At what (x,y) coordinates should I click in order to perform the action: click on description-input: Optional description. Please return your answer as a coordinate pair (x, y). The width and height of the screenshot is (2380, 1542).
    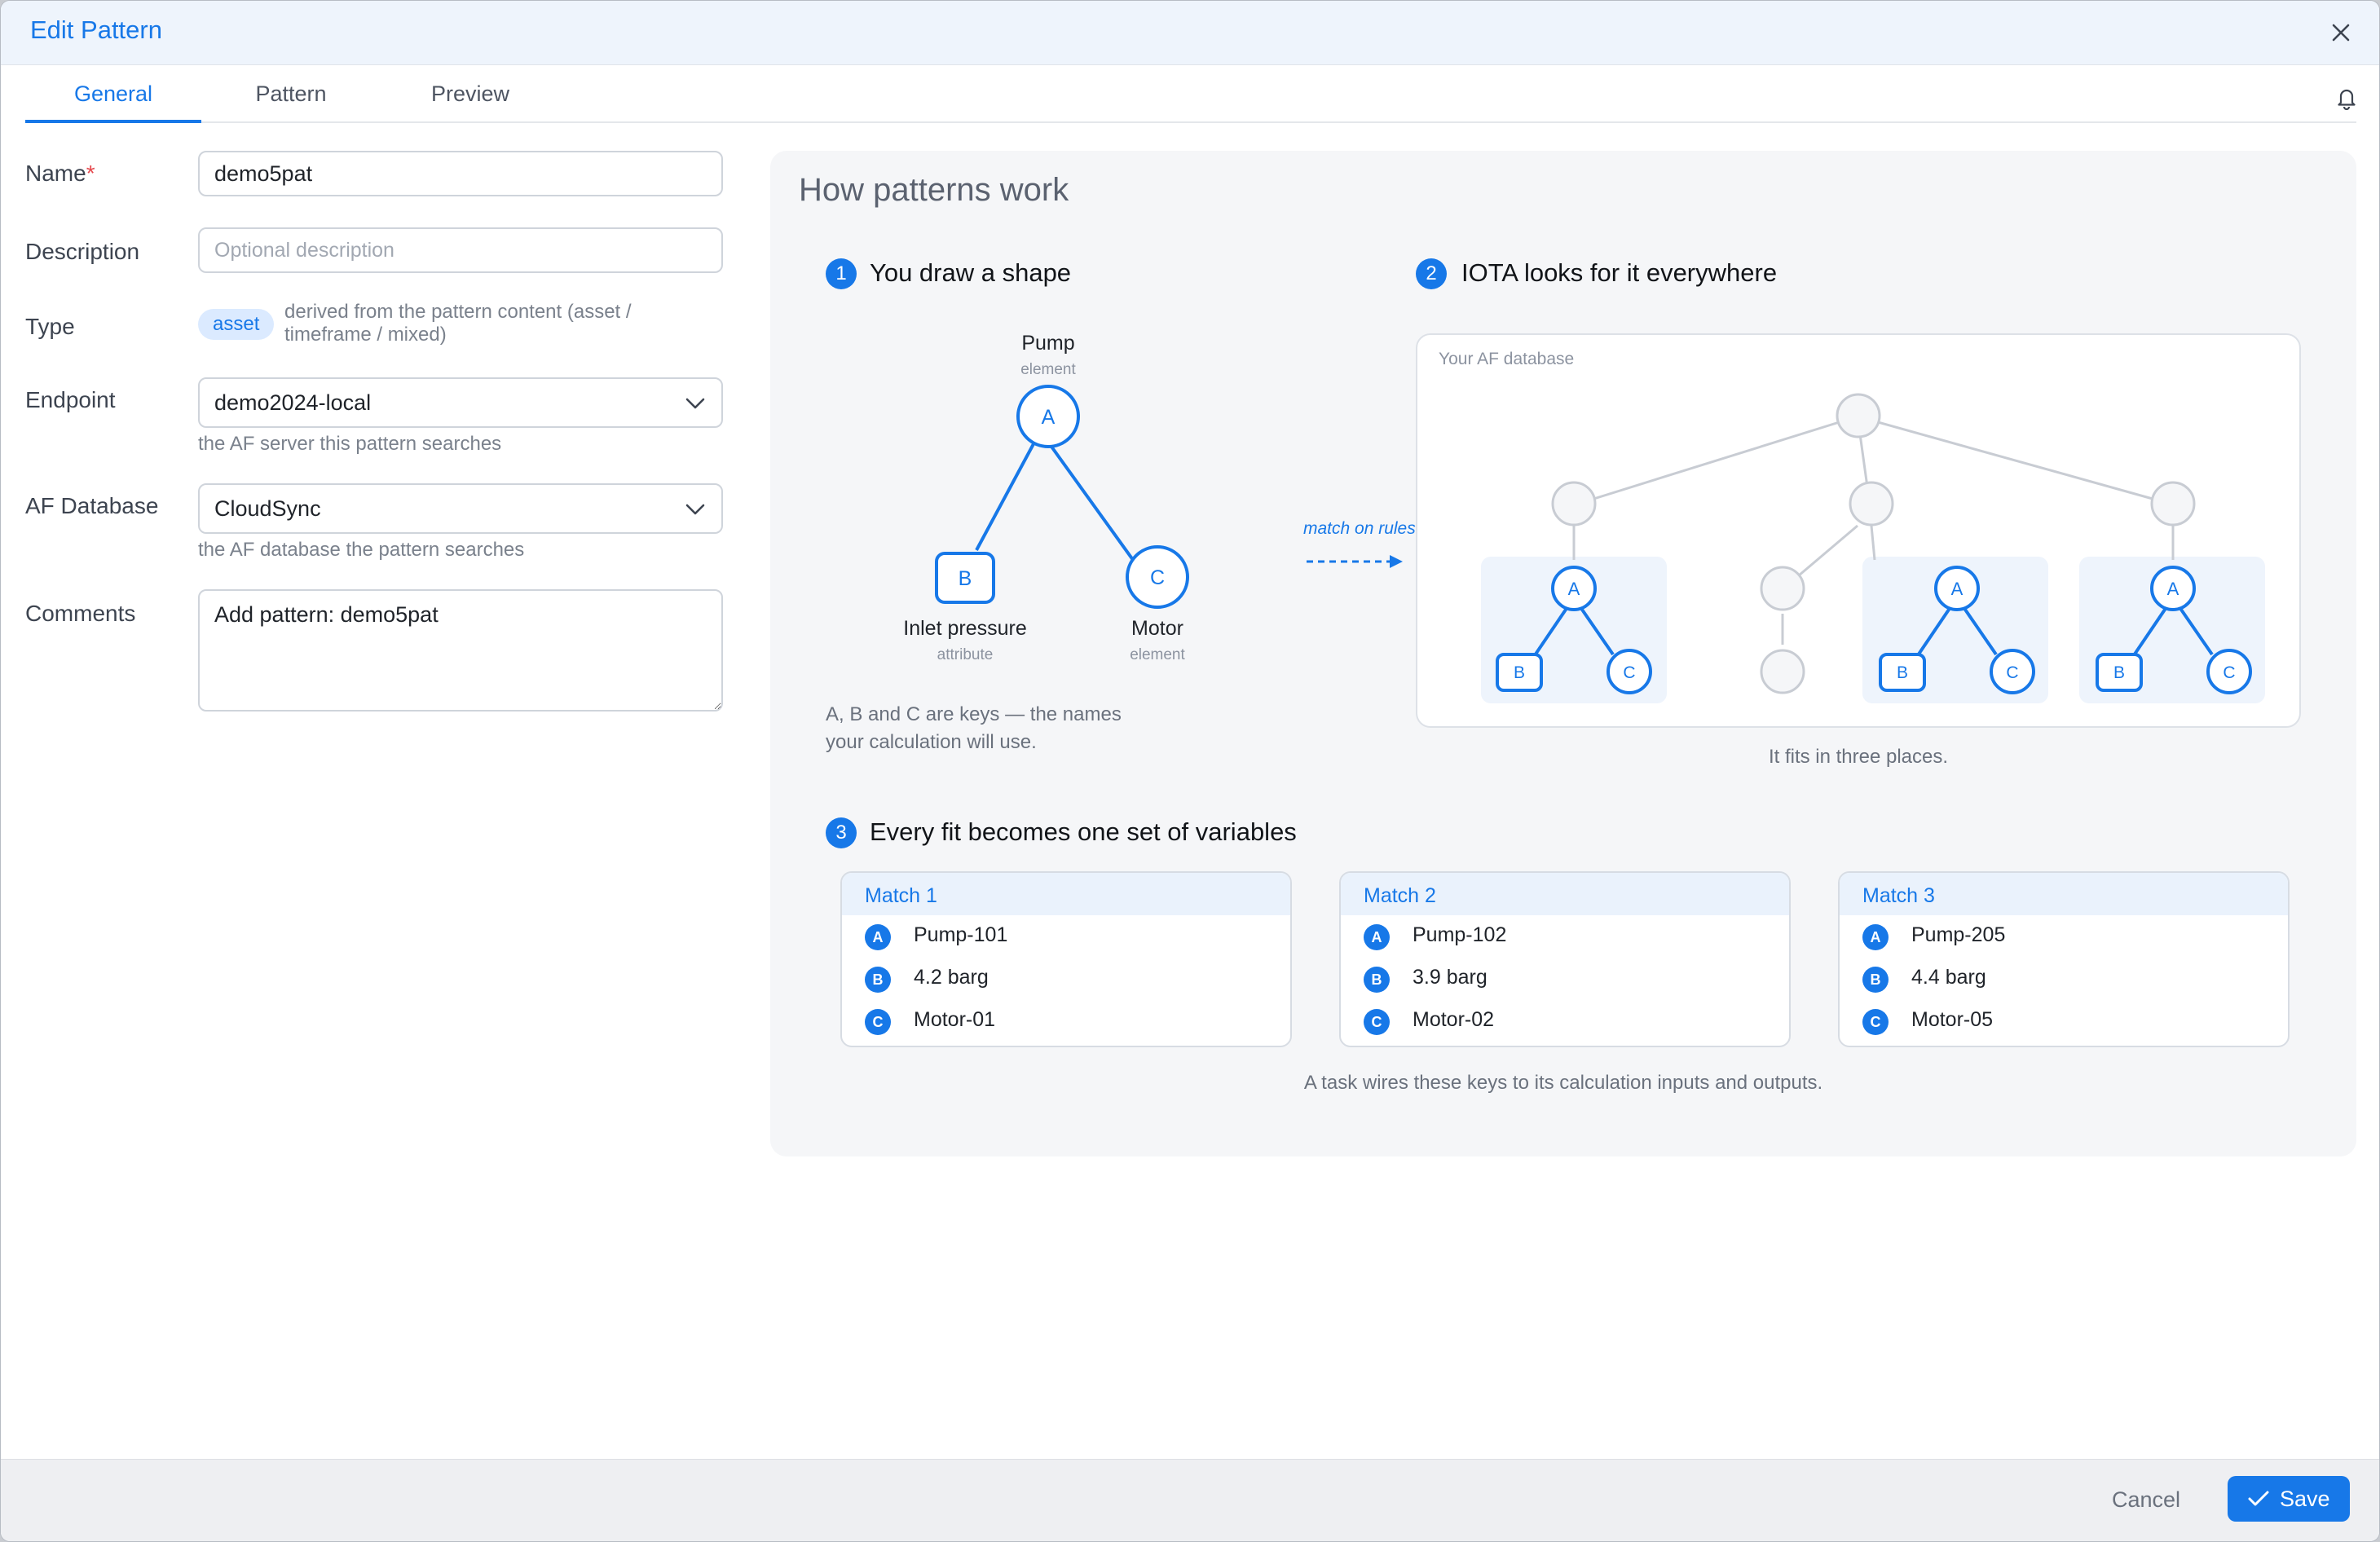
    Looking at the image, I should click on (461, 250).